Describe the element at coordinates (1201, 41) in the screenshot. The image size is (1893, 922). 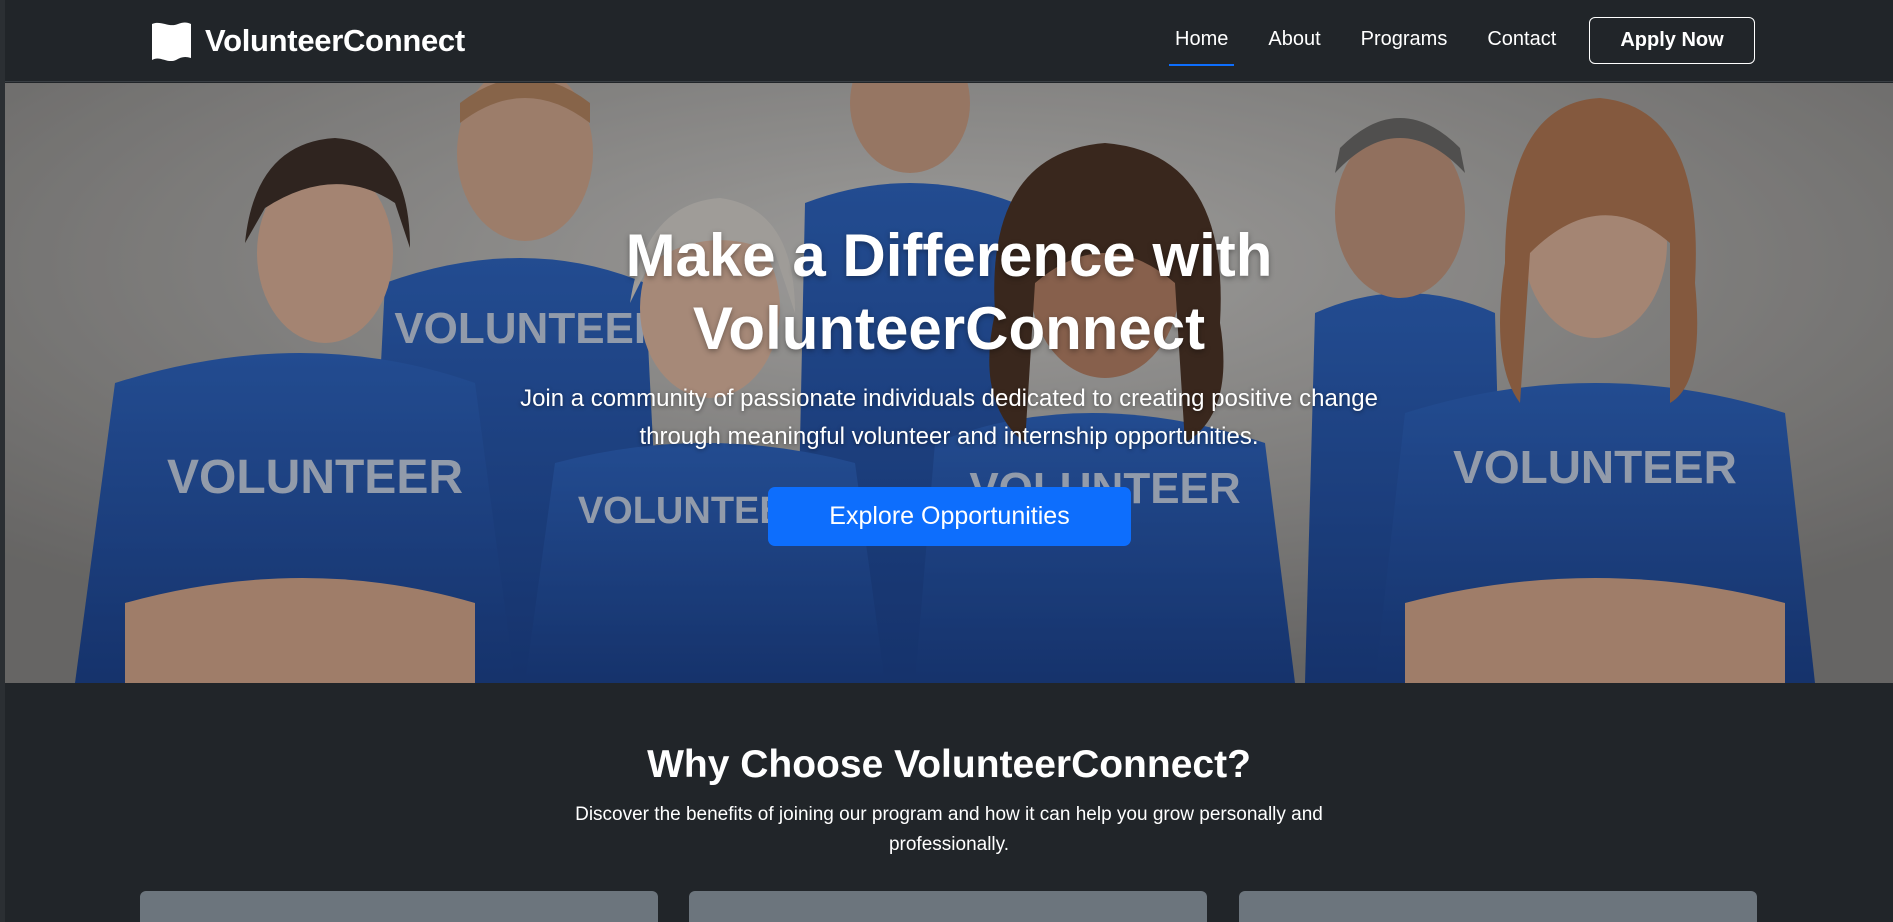
I see `nav-link-home: Home` at that location.